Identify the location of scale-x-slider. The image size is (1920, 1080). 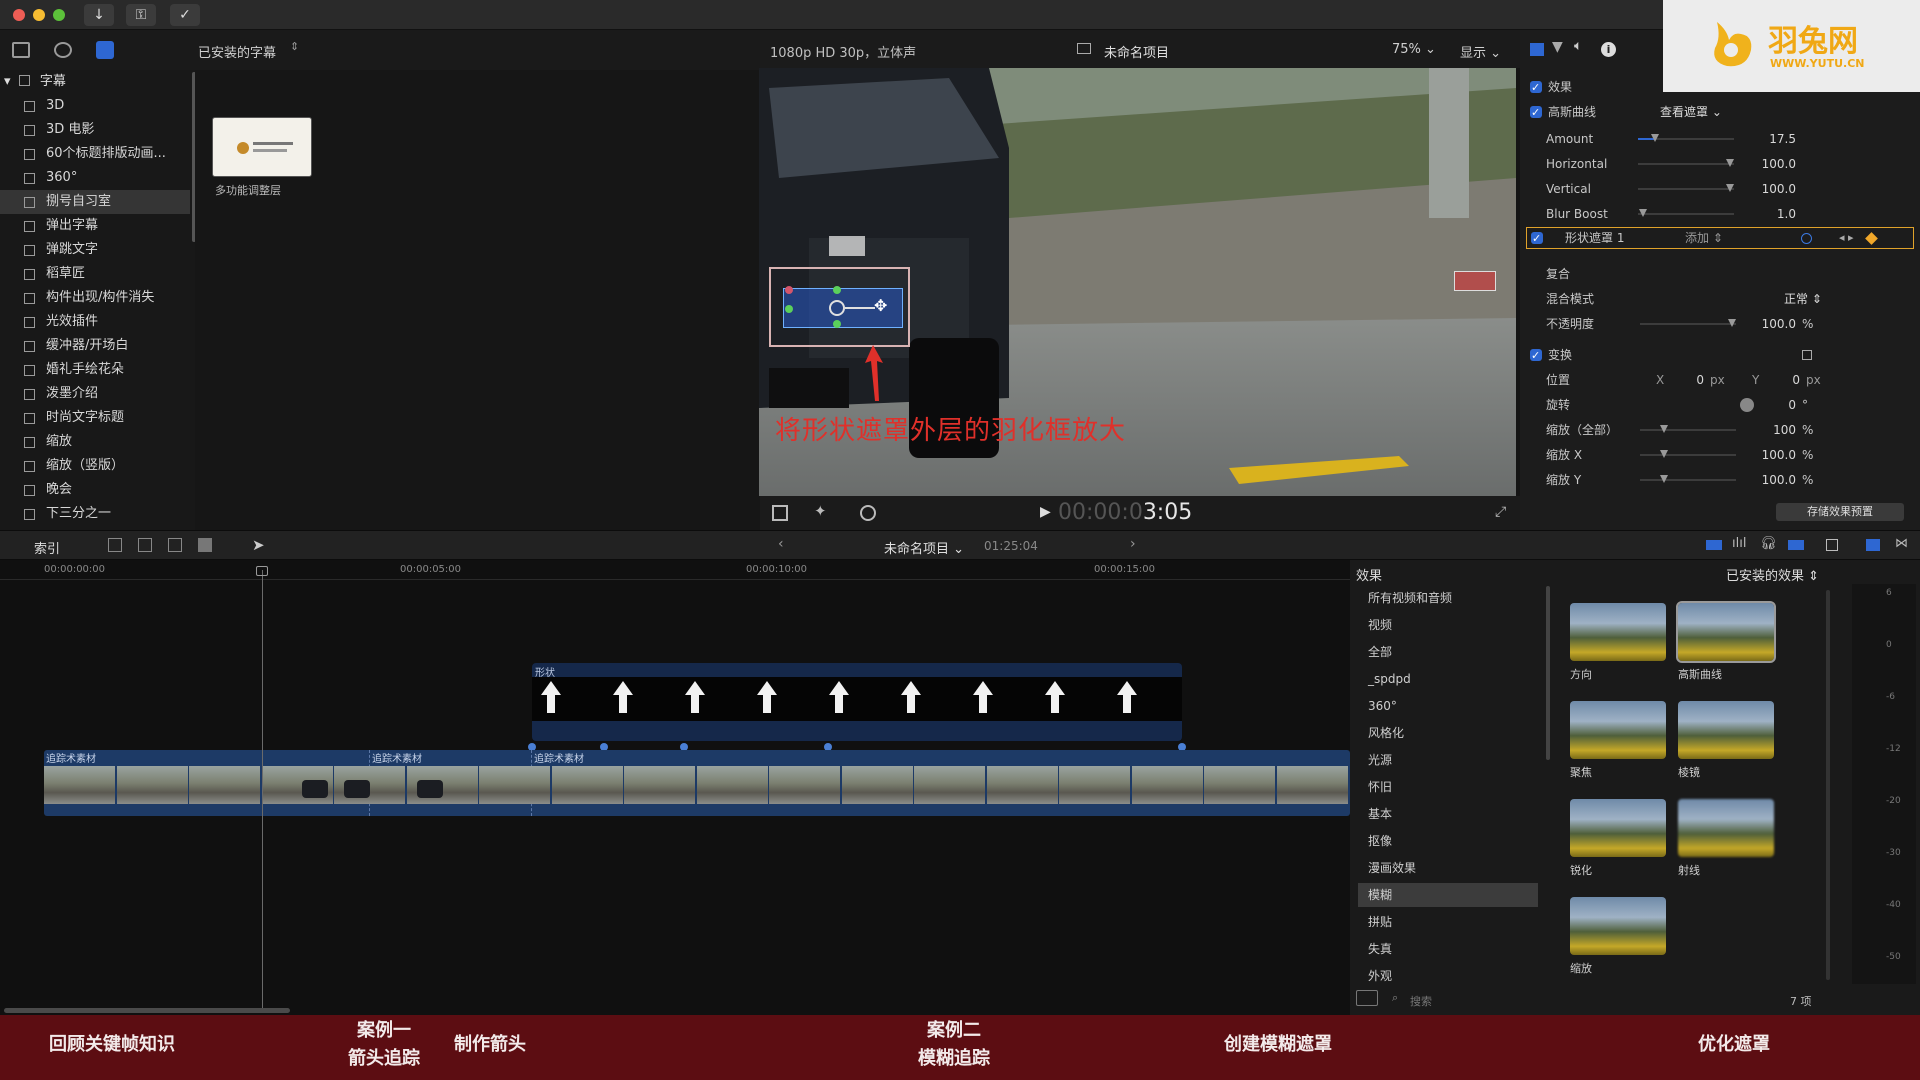
(1688, 454).